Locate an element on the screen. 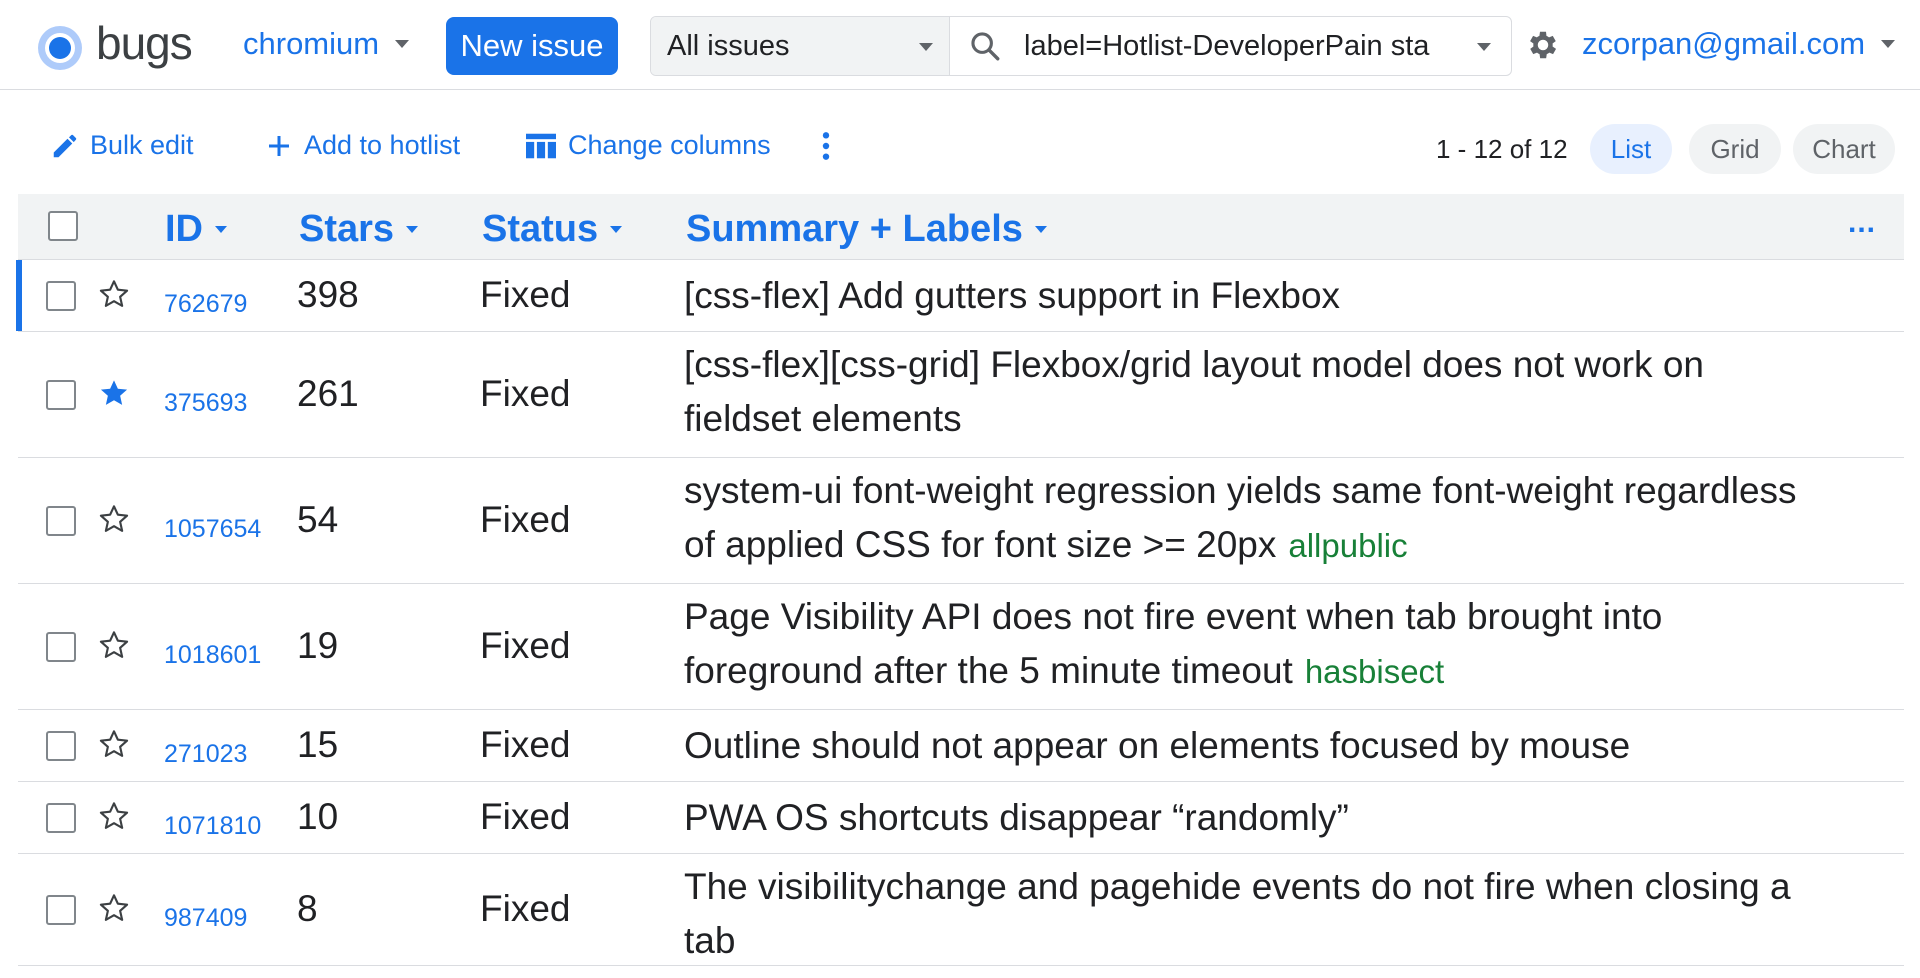  account-email: zcorpan@gmail.com is located at coordinates (1724, 43).